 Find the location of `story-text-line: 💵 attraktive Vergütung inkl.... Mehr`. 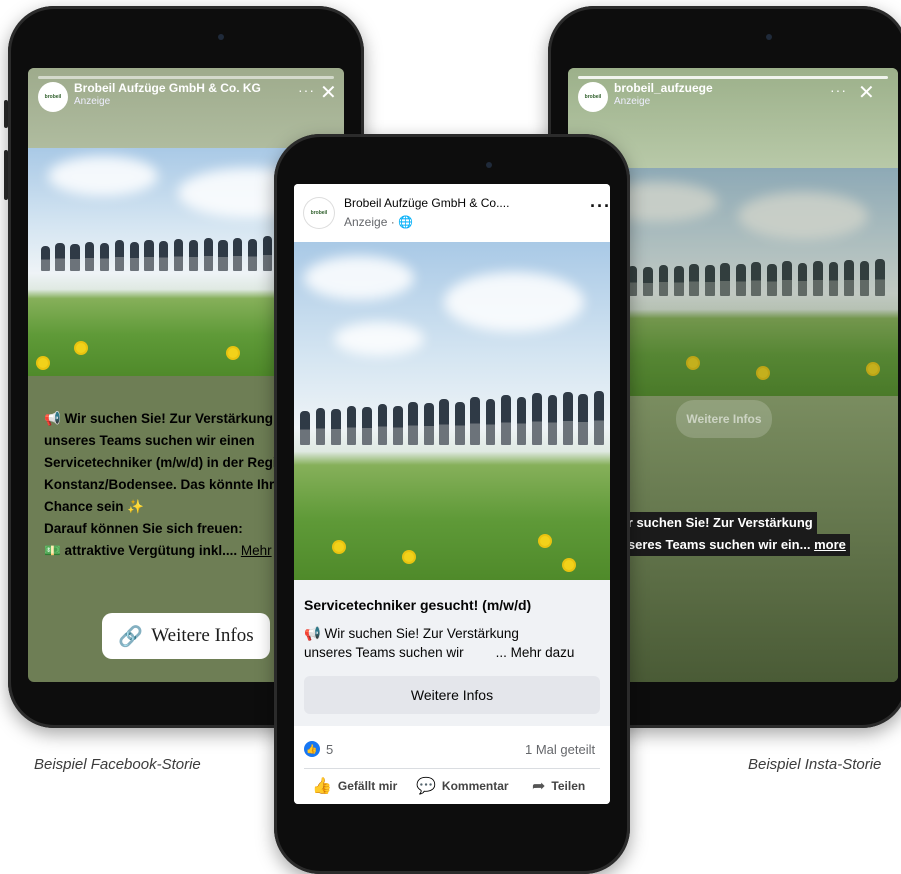

story-text-line: 💵 attraktive Vergütung inkl.... Mehr is located at coordinates (174, 551).